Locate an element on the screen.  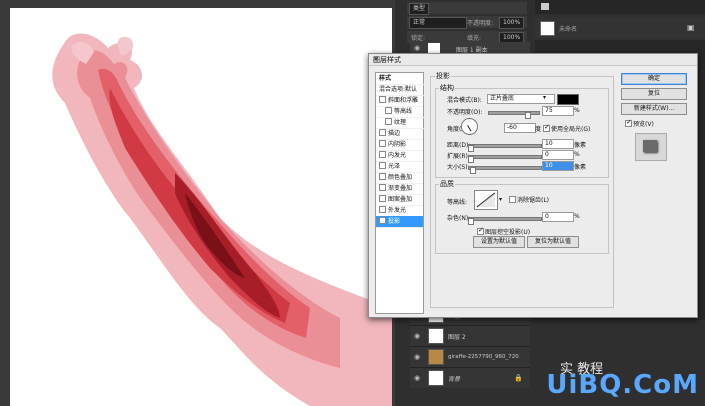
noise-label: 杂色(N): is located at coordinates (459, 218).